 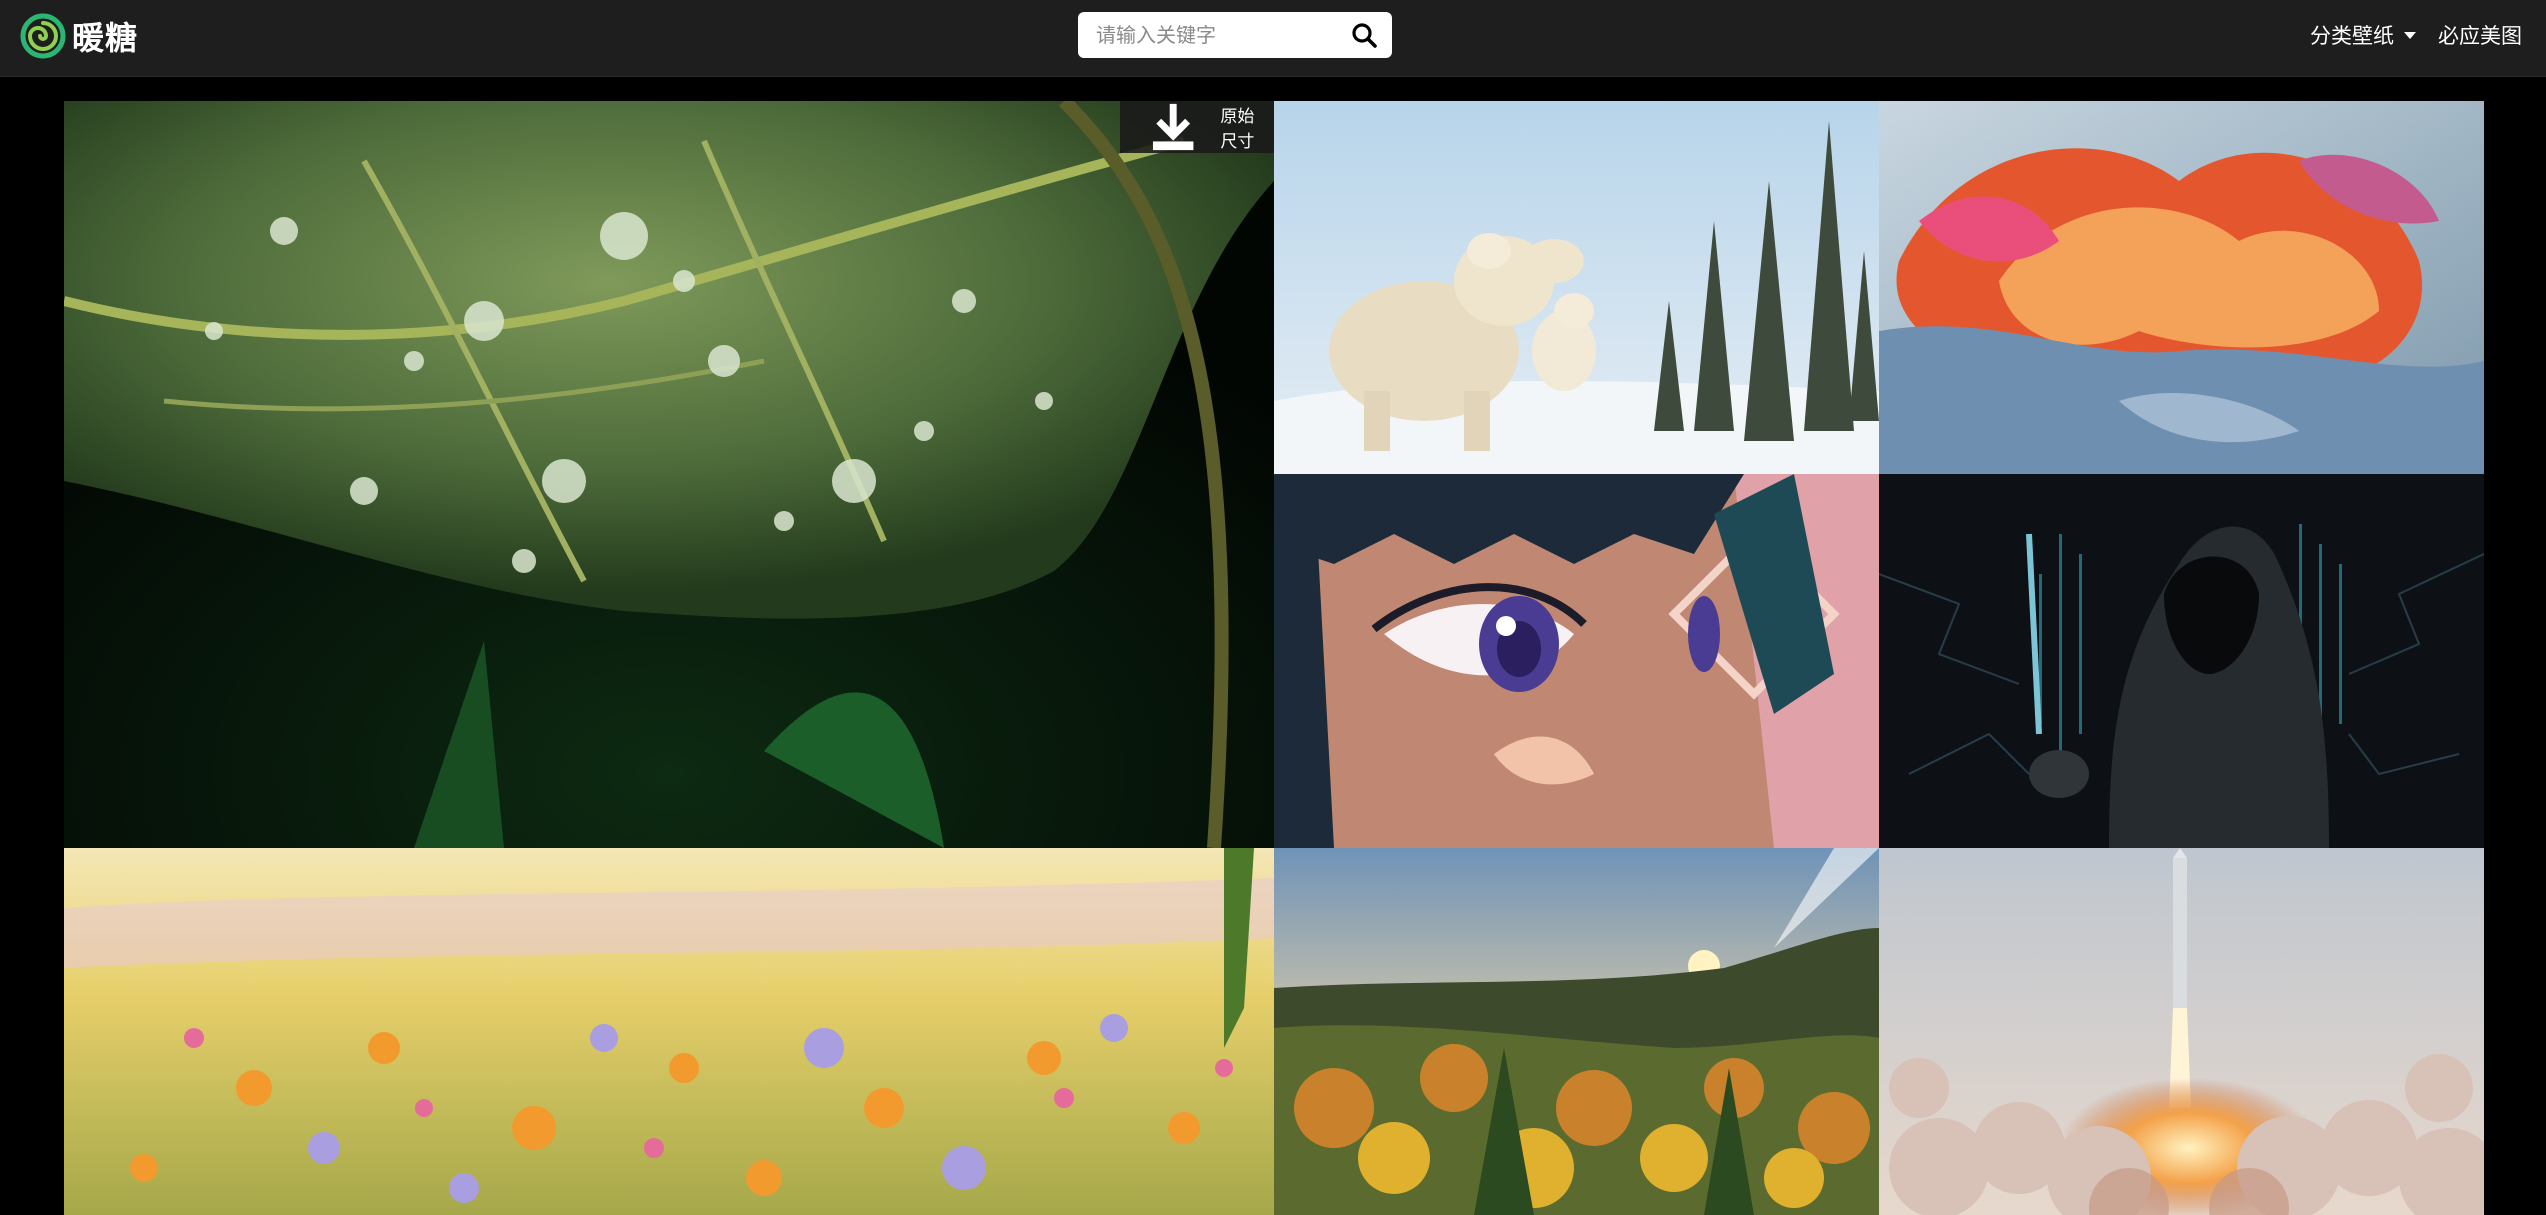 I want to click on bing-label: 必应美图, so click(x=2480, y=36).